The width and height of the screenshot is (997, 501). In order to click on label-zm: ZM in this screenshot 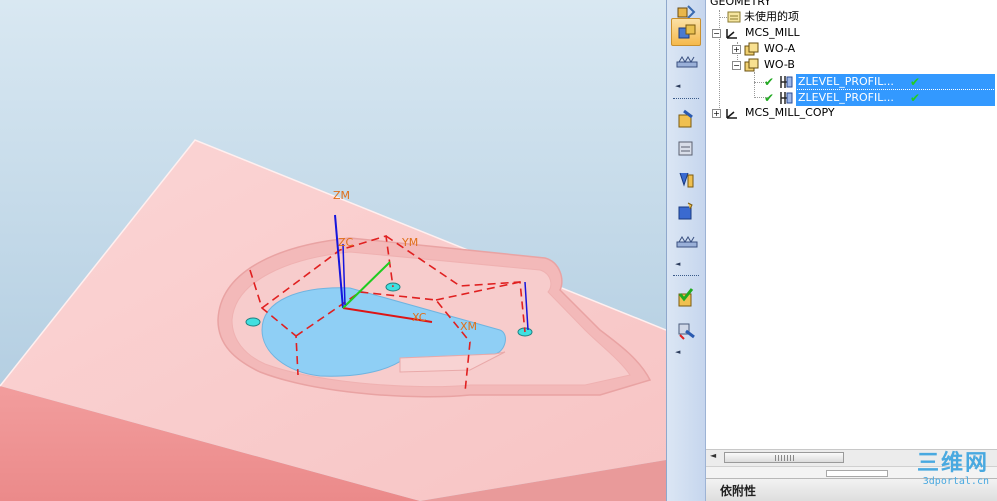, I will do `click(341, 195)`.